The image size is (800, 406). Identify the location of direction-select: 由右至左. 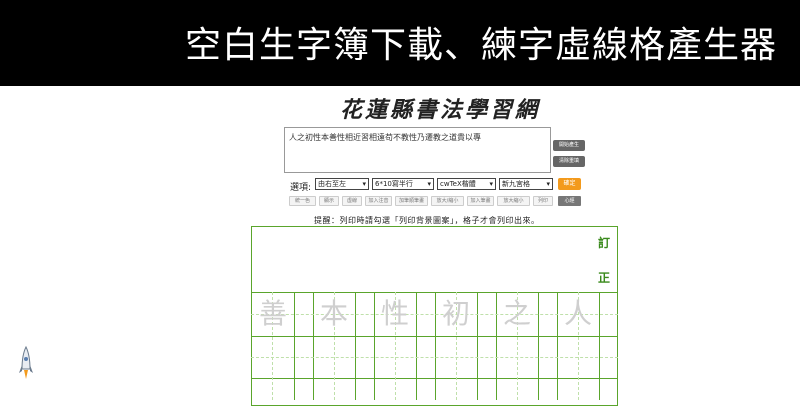
(342, 184).